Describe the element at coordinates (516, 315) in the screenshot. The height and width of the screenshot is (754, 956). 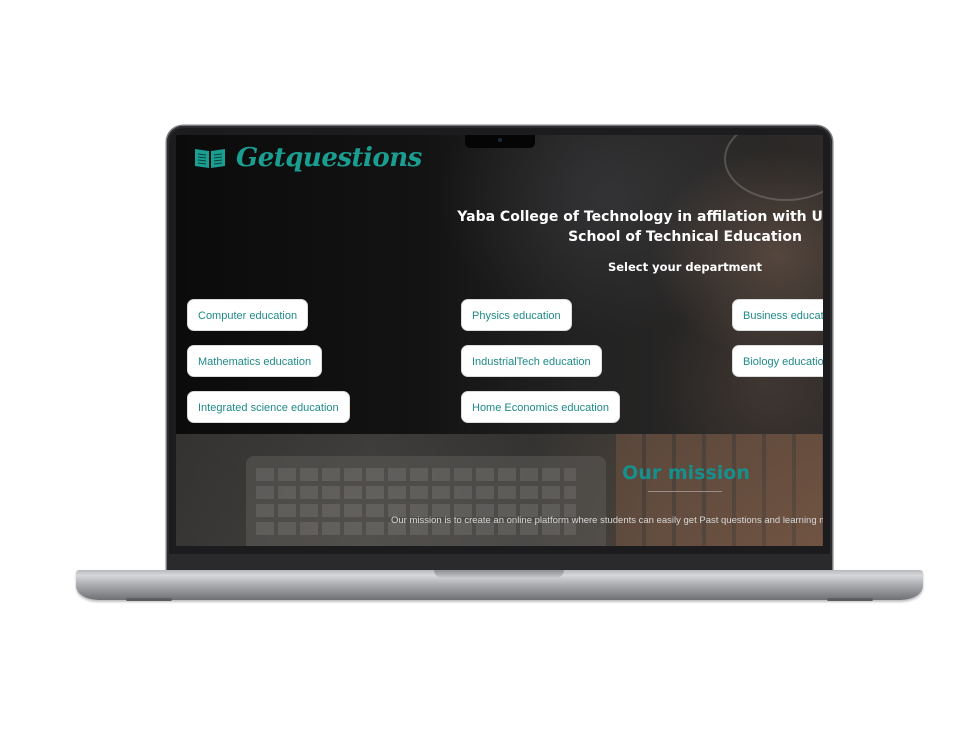
I see `dept-button-physics: Physics education` at that location.